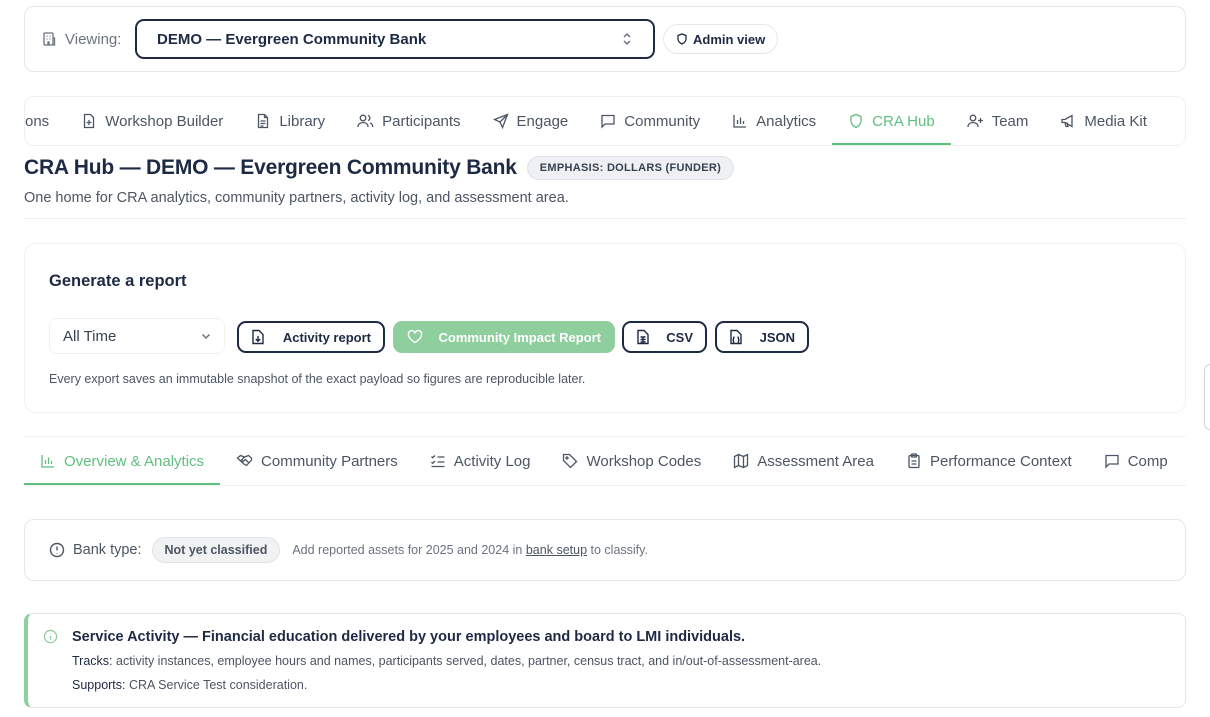  I want to click on period-select-value: All Time, so click(90, 336).